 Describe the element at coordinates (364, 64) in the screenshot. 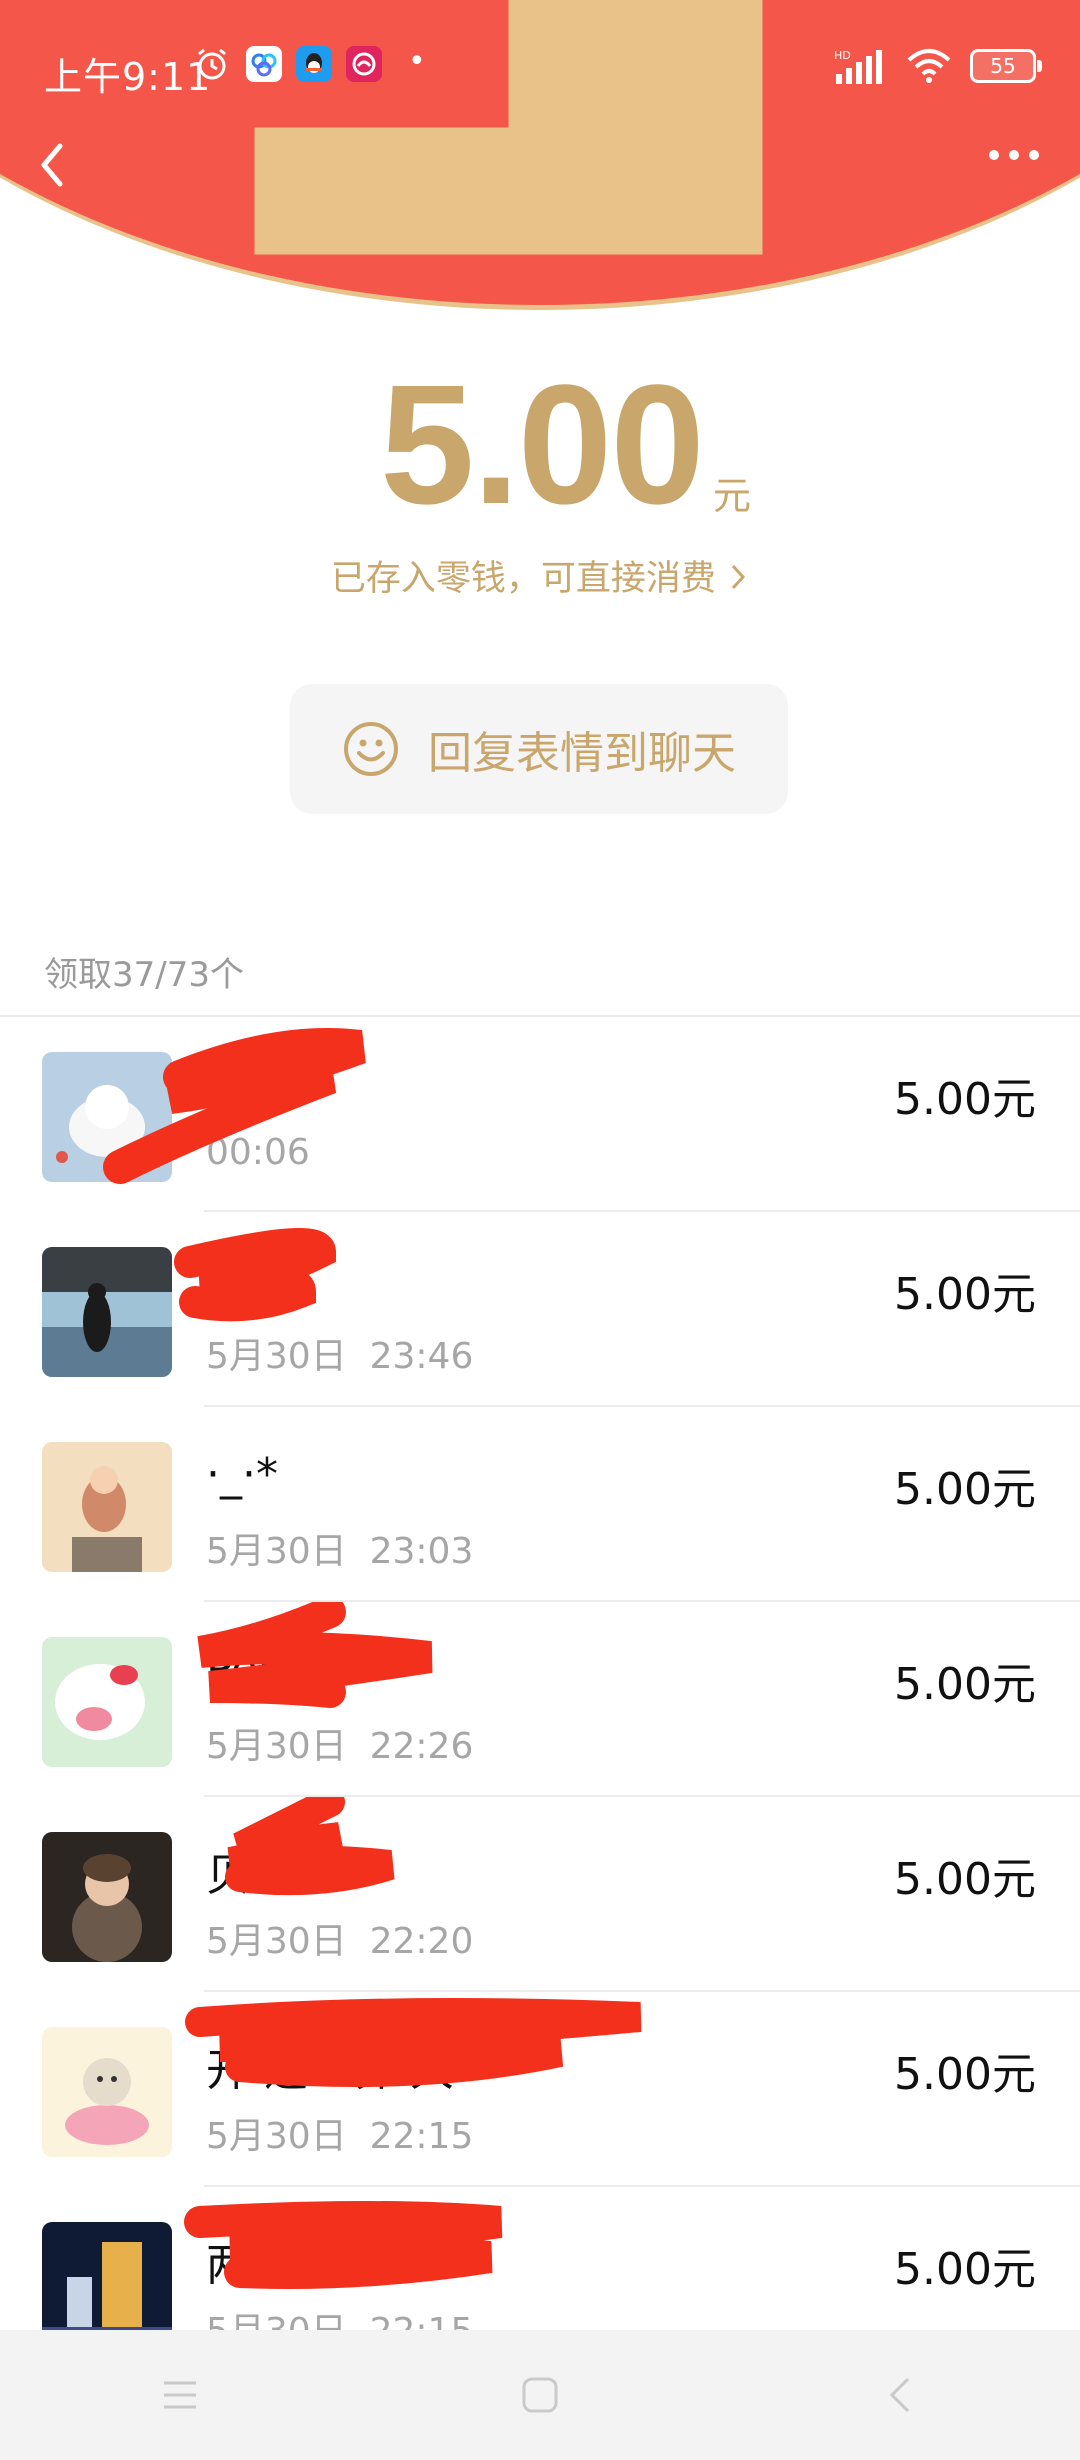

I see `app-icon` at that location.